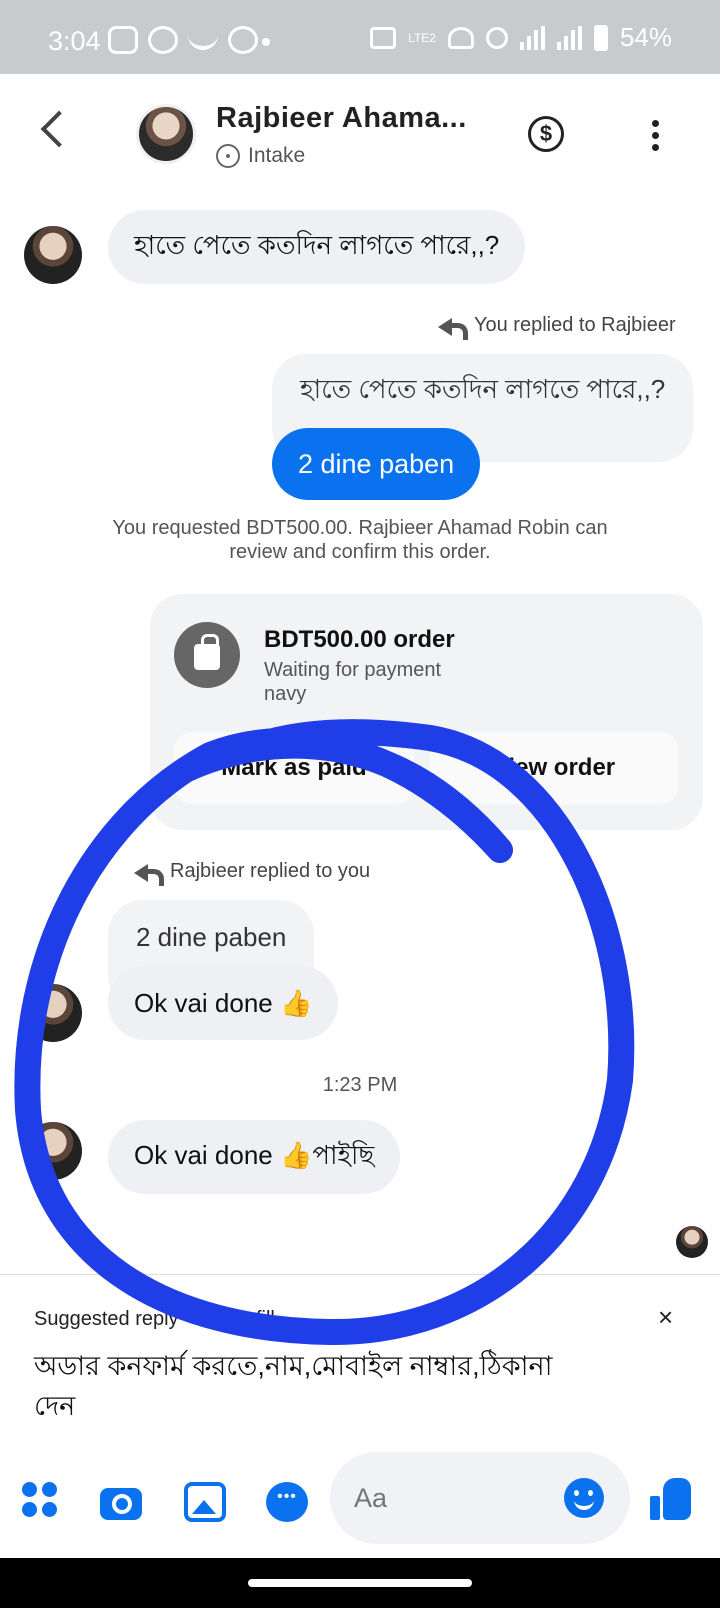  Describe the element at coordinates (360, 1274) in the screenshot. I see `divider` at that location.